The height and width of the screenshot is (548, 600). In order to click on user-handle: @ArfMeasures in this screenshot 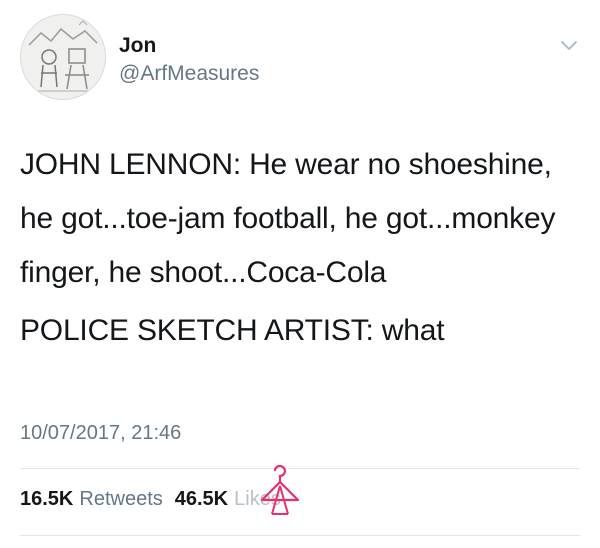, I will do `click(189, 74)`.